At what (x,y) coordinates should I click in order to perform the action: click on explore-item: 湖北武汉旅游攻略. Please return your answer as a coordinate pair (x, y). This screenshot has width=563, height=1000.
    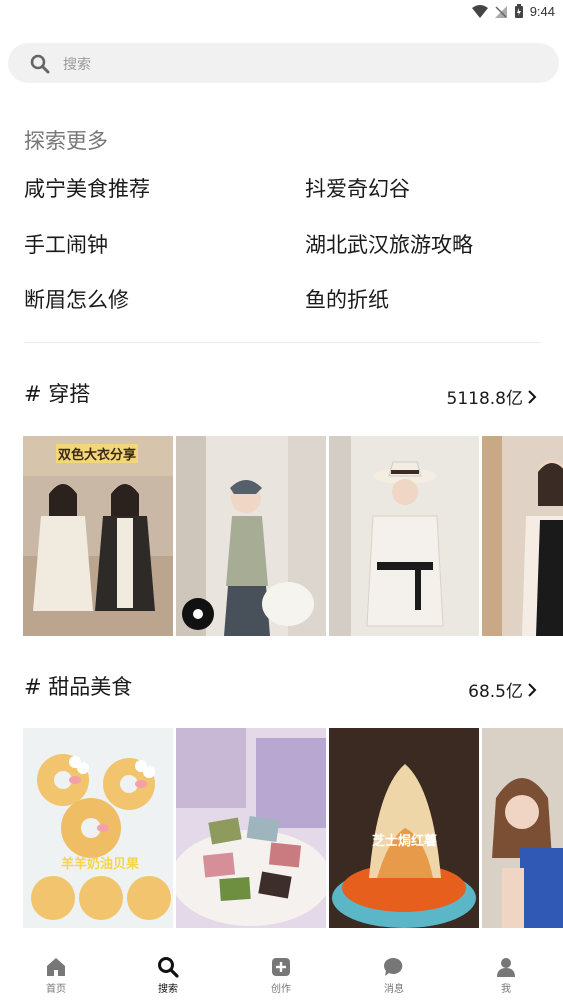
    Looking at the image, I should click on (389, 244).